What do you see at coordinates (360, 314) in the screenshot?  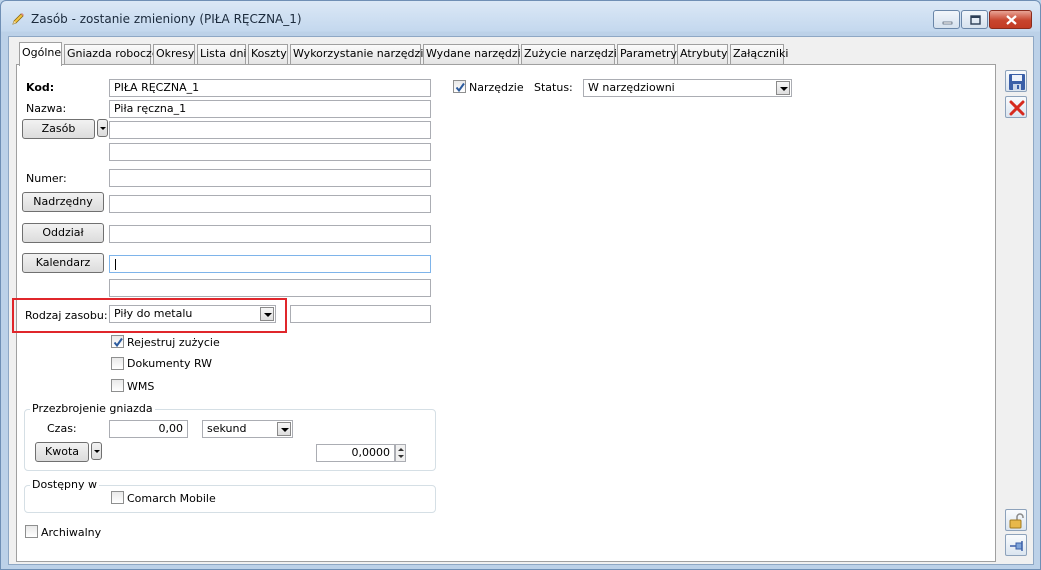 I see `rodzaj-zasobu-extra-field` at bounding box center [360, 314].